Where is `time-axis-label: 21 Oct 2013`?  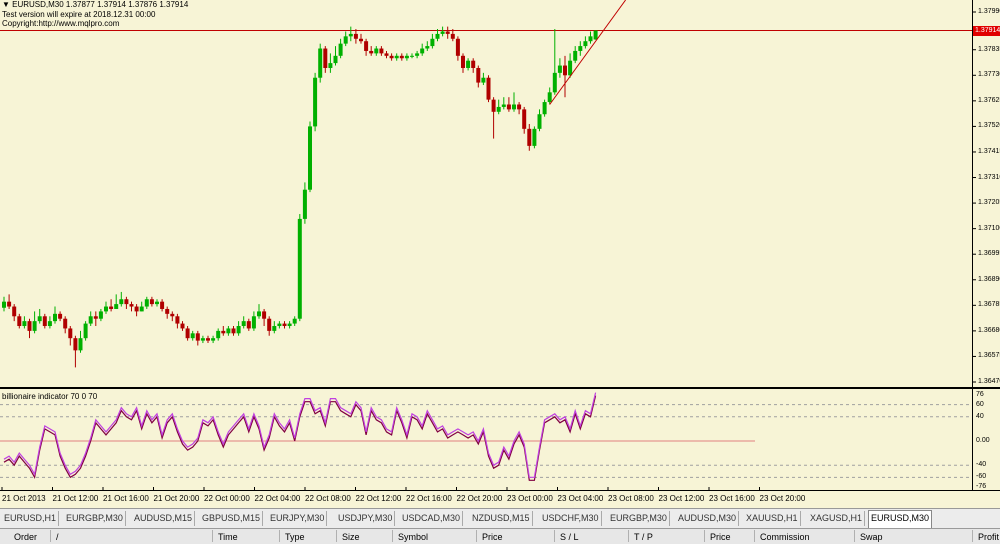 time-axis-label: 21 Oct 2013 is located at coordinates (24, 498).